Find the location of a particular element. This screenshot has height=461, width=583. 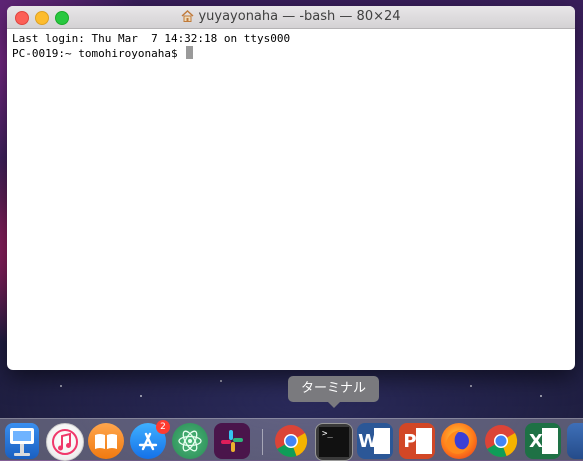

excel-icon: X is located at coordinates (543, 441).